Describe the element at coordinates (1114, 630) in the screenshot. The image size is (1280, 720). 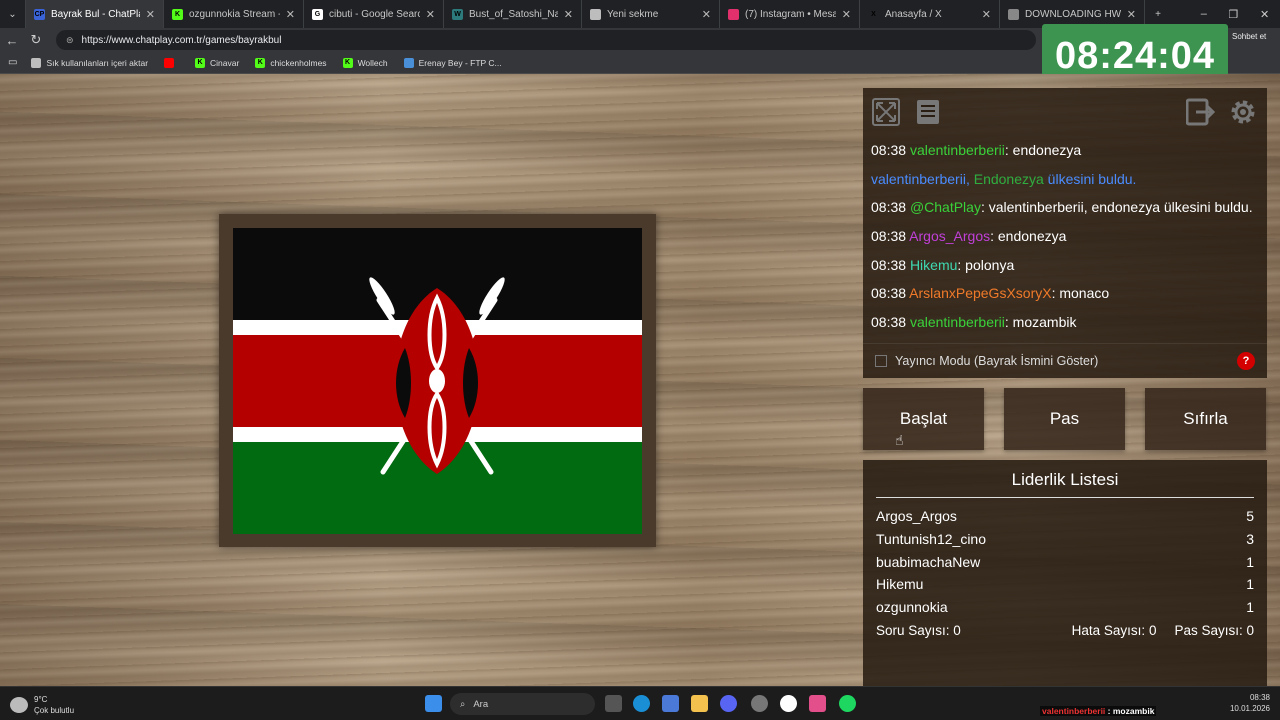
I see `error-count: Hata Sayısı: 0` at that location.